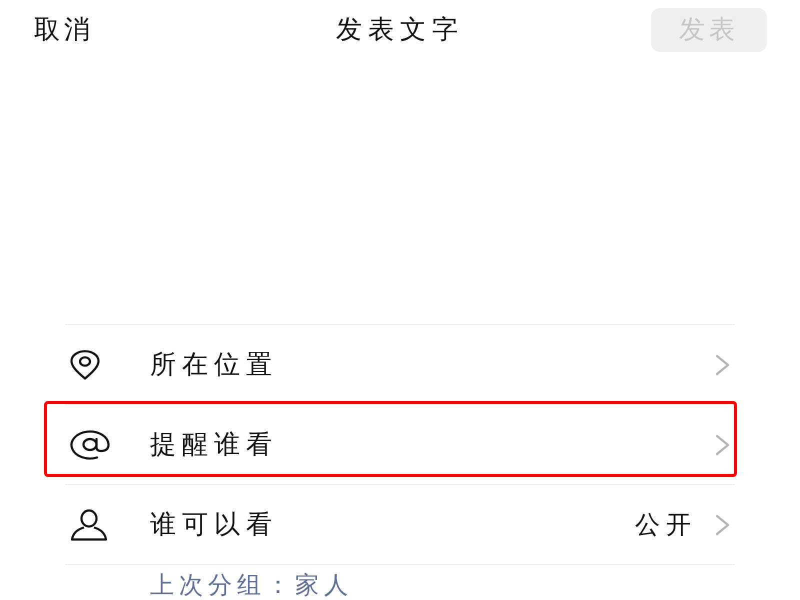 This screenshot has width=800, height=600. What do you see at coordinates (85, 365) in the screenshot?
I see `location-pin-icon` at bounding box center [85, 365].